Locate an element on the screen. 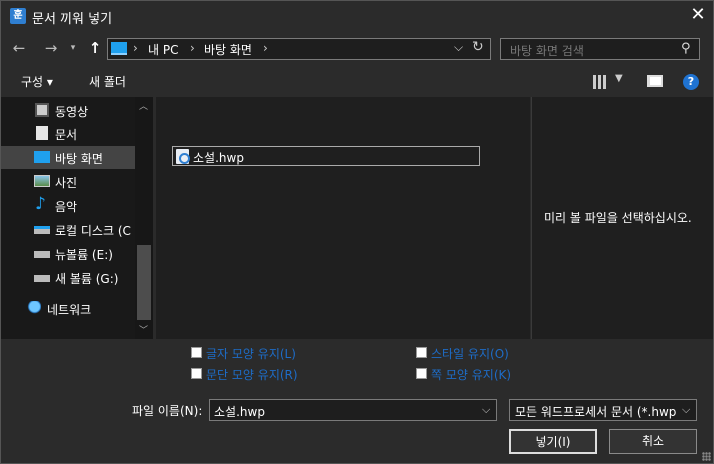 This screenshot has width=714, height=464. document-icon is located at coordinates (42, 133).